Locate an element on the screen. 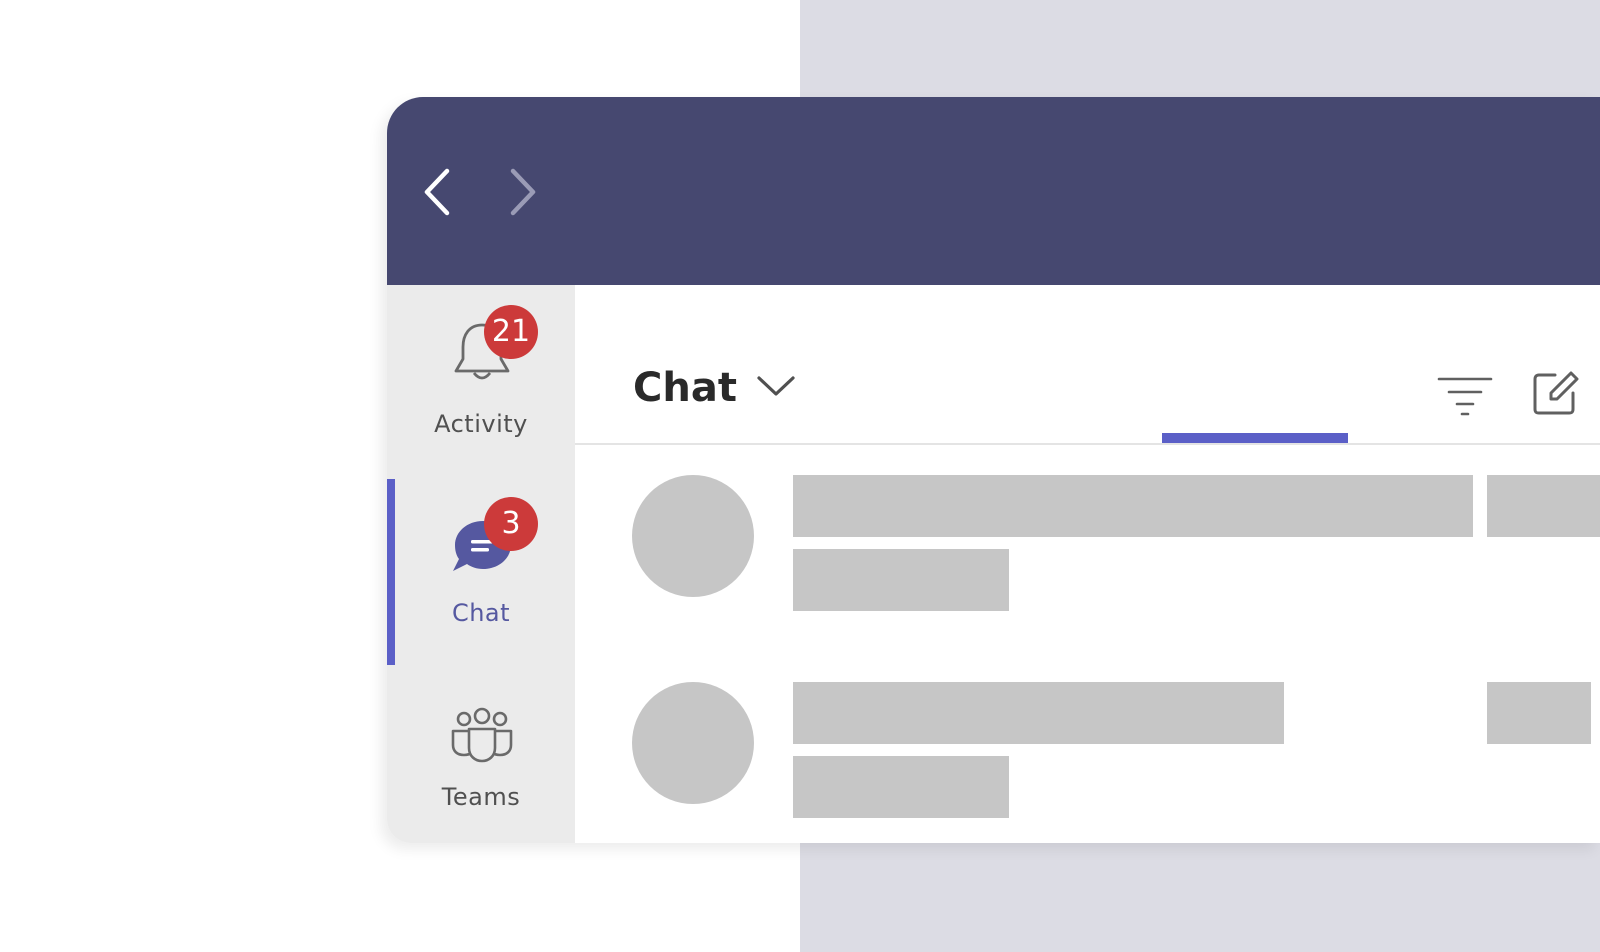 This screenshot has width=1600, height=952. chat-badge: 3 is located at coordinates (511, 524).